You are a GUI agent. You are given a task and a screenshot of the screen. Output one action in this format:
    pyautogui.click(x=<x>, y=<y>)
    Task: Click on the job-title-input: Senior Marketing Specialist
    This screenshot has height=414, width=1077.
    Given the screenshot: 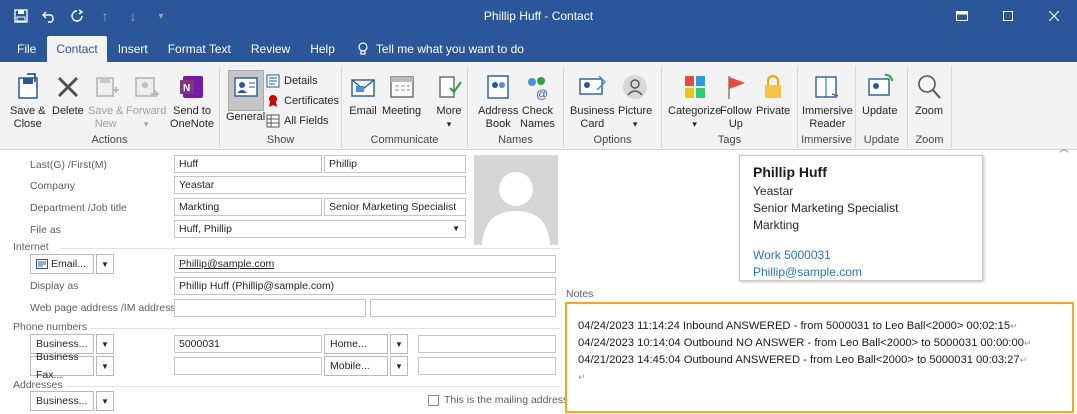 What is the action you would take?
    pyautogui.click(x=395, y=207)
    